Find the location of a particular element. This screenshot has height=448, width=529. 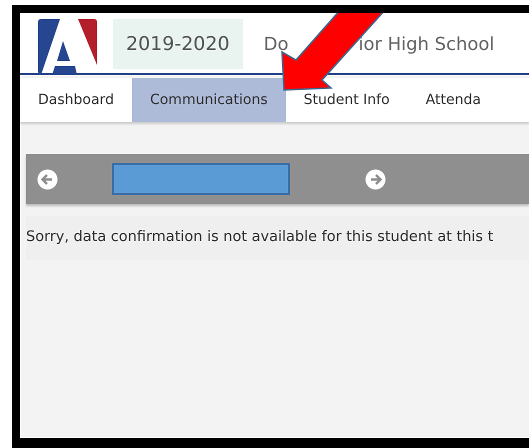

school-name: ior High School is located at coordinates (426, 44).